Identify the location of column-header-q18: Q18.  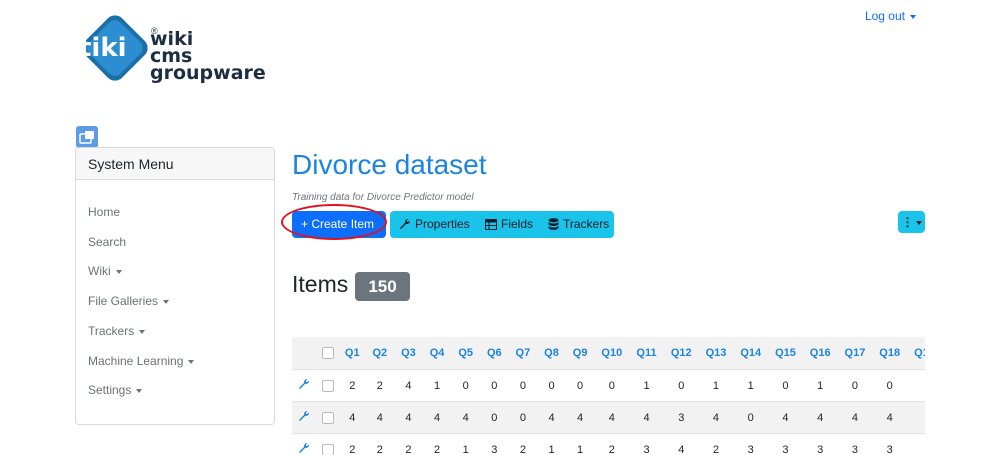
(890, 353).